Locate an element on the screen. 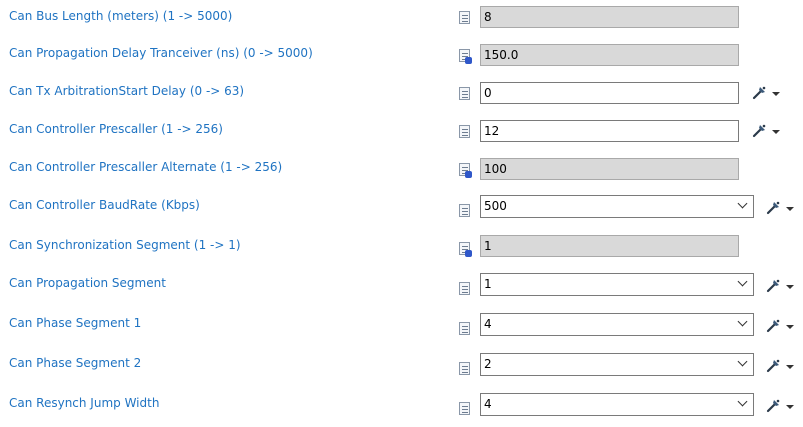 The width and height of the screenshot is (803, 427). param-value-field: 150.0 is located at coordinates (609, 55).